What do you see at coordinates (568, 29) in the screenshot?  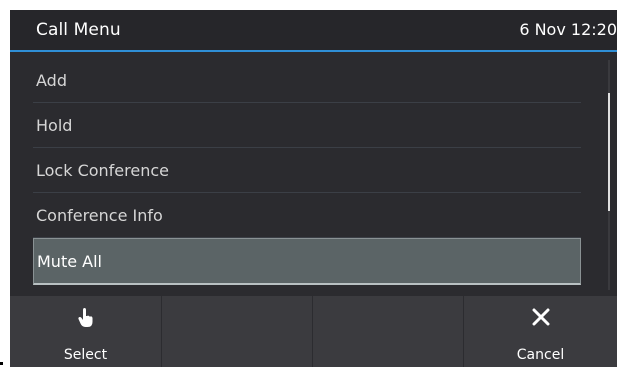 I see `date-time: 6 Nov 12:20` at bounding box center [568, 29].